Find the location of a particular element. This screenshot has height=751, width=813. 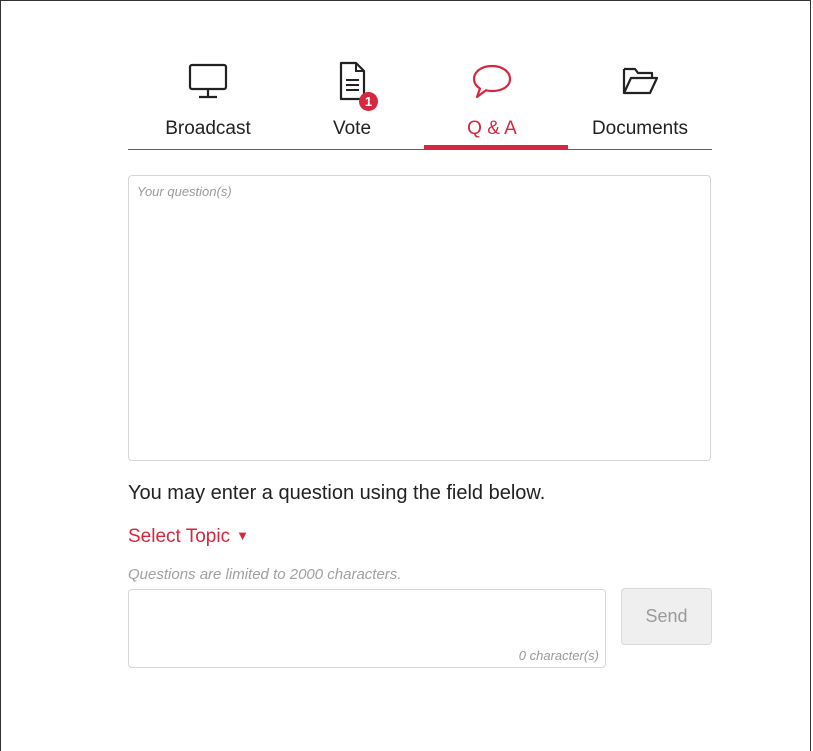

send-button: Send is located at coordinates (666, 616).